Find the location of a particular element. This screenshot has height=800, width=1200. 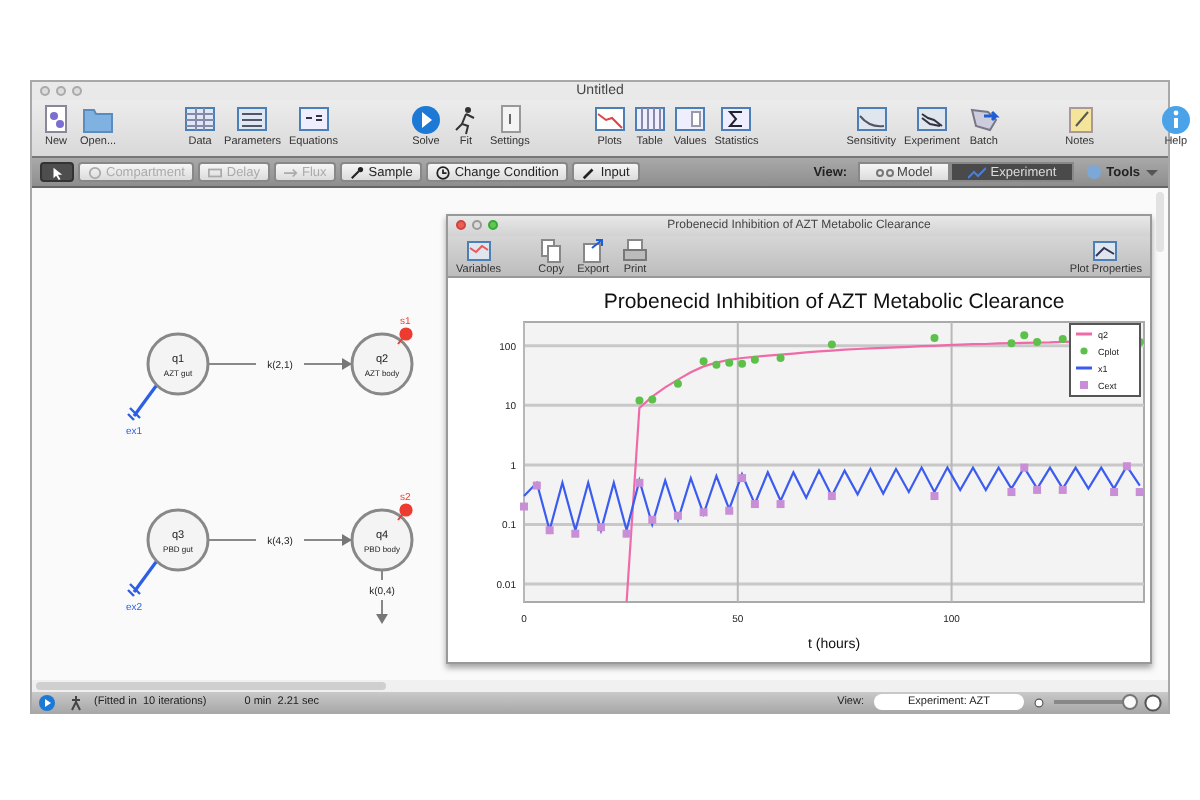

summation-icon is located at coordinates (736, 120).